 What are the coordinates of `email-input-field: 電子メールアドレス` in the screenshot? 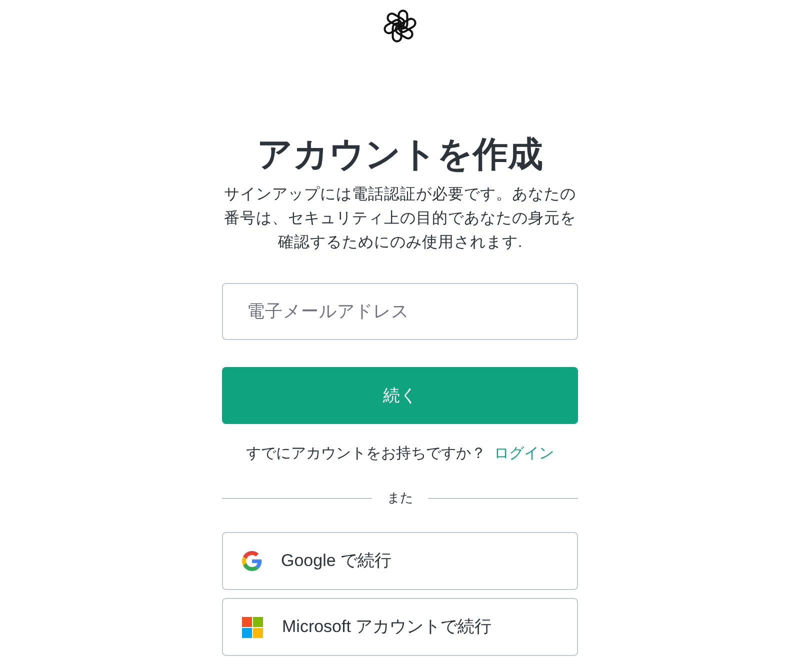 It's located at (400, 311).